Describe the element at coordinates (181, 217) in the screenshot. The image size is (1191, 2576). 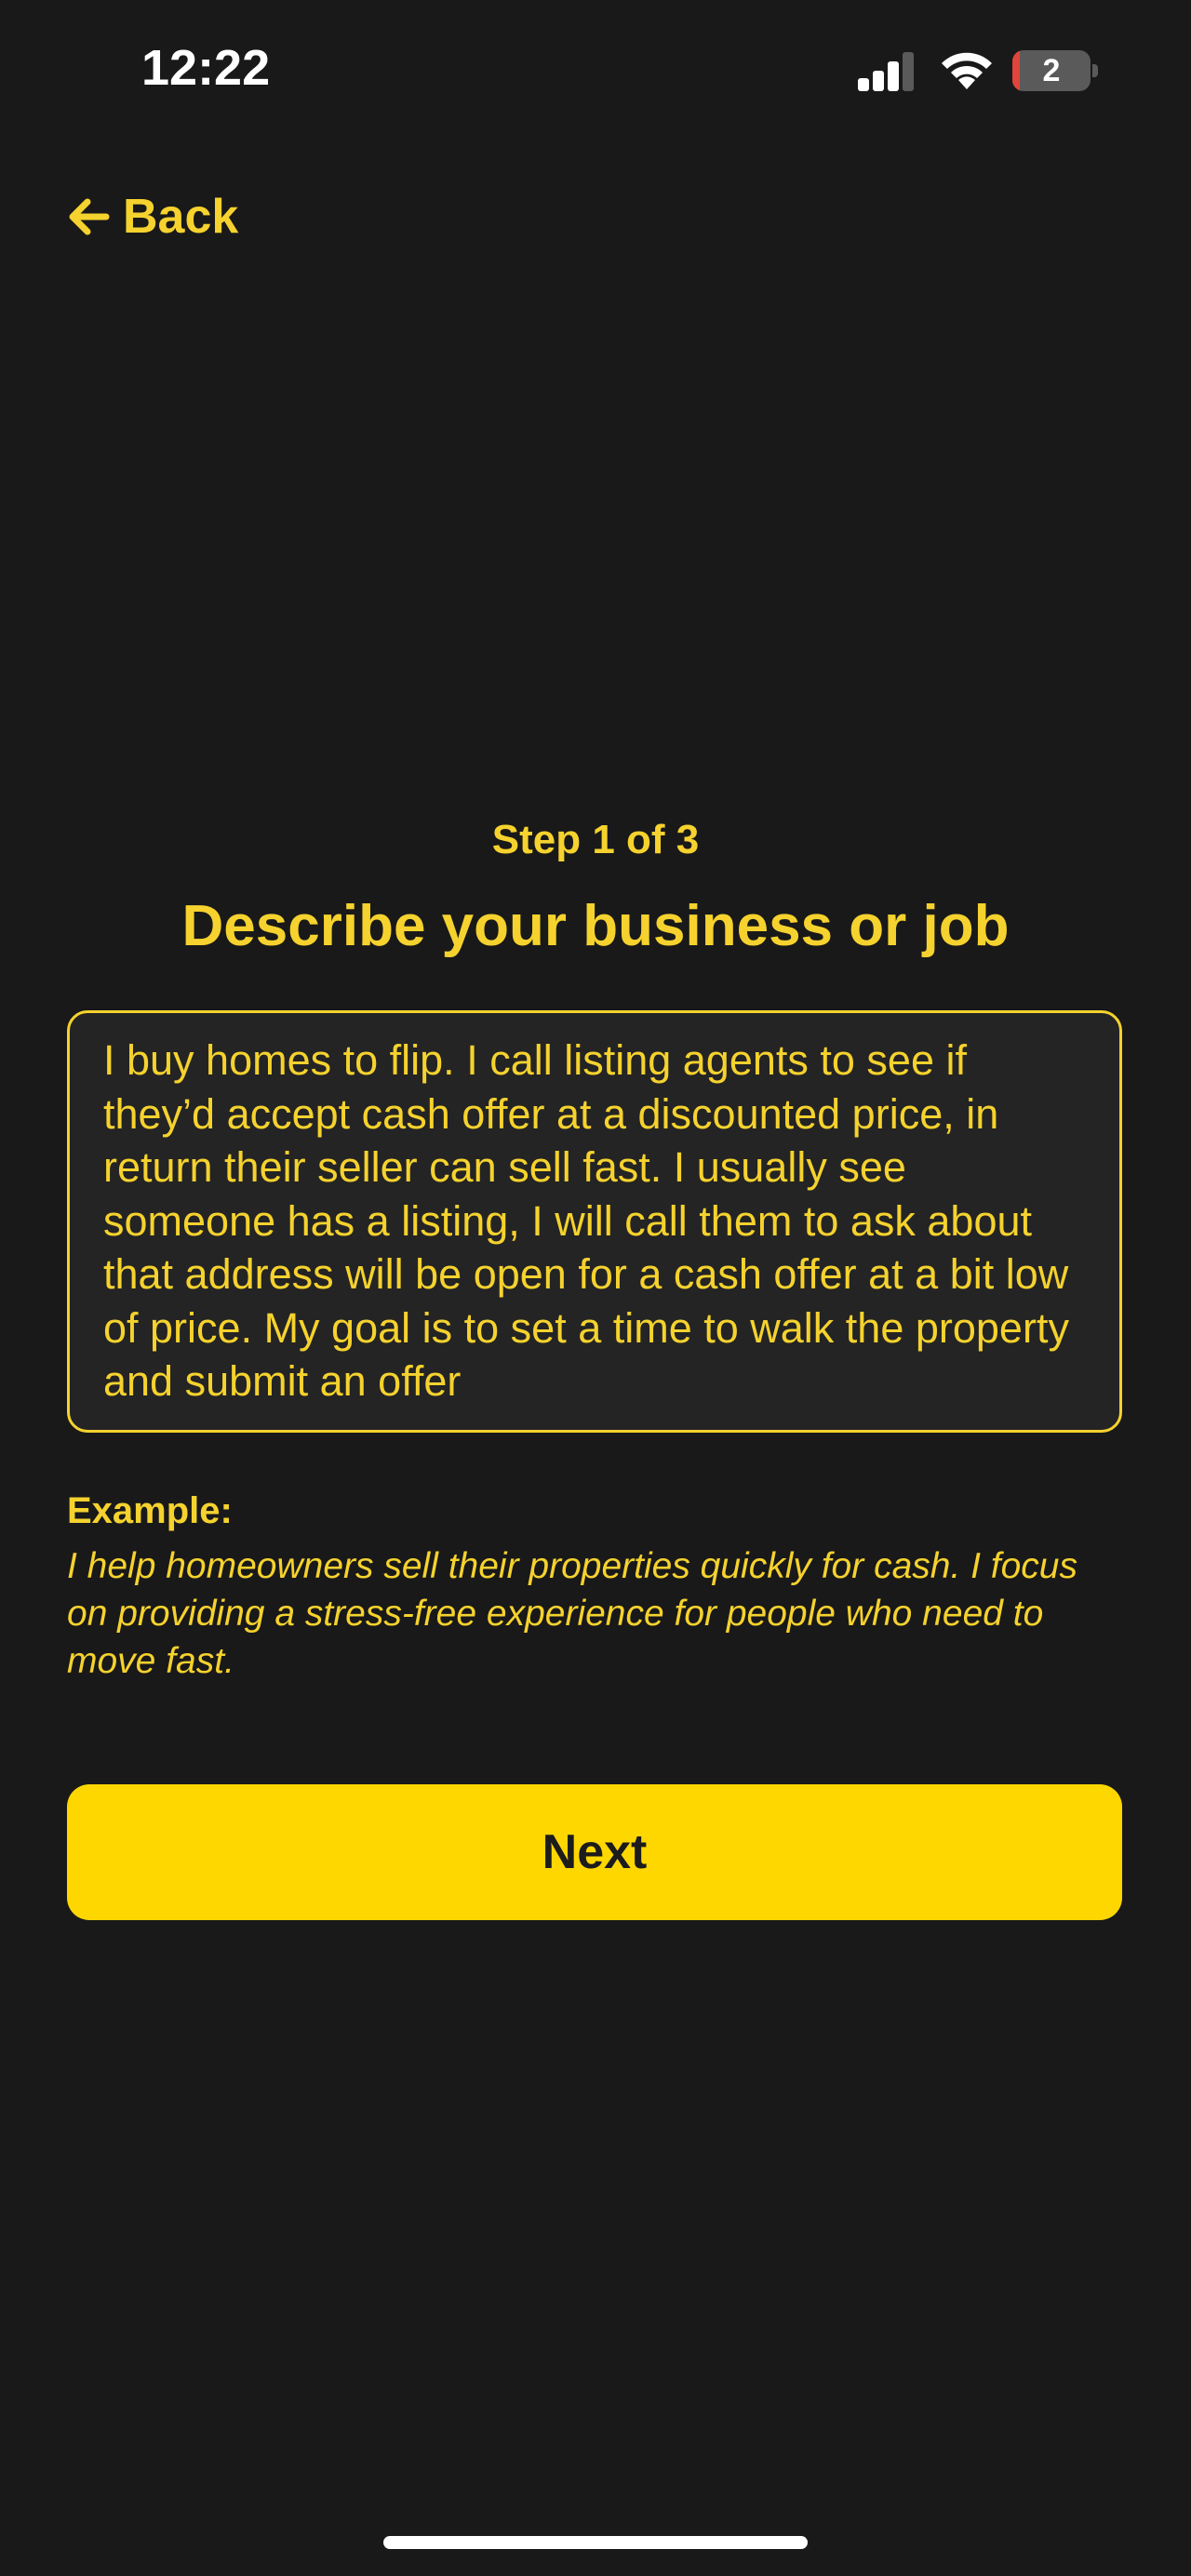
I see `back-label: Back` at that location.